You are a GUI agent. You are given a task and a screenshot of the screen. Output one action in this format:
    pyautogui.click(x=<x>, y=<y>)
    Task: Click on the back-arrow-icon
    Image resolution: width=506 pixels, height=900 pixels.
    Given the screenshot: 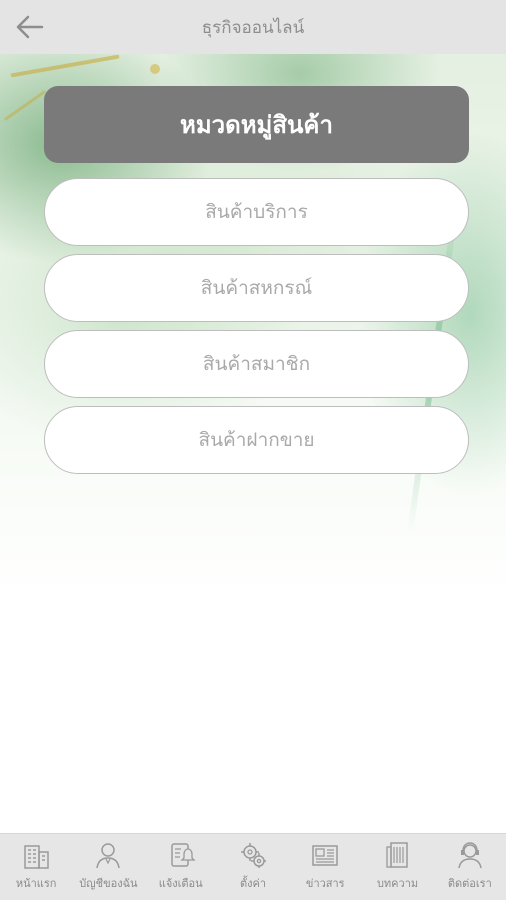 What is the action you would take?
    pyautogui.click(x=30, y=27)
    